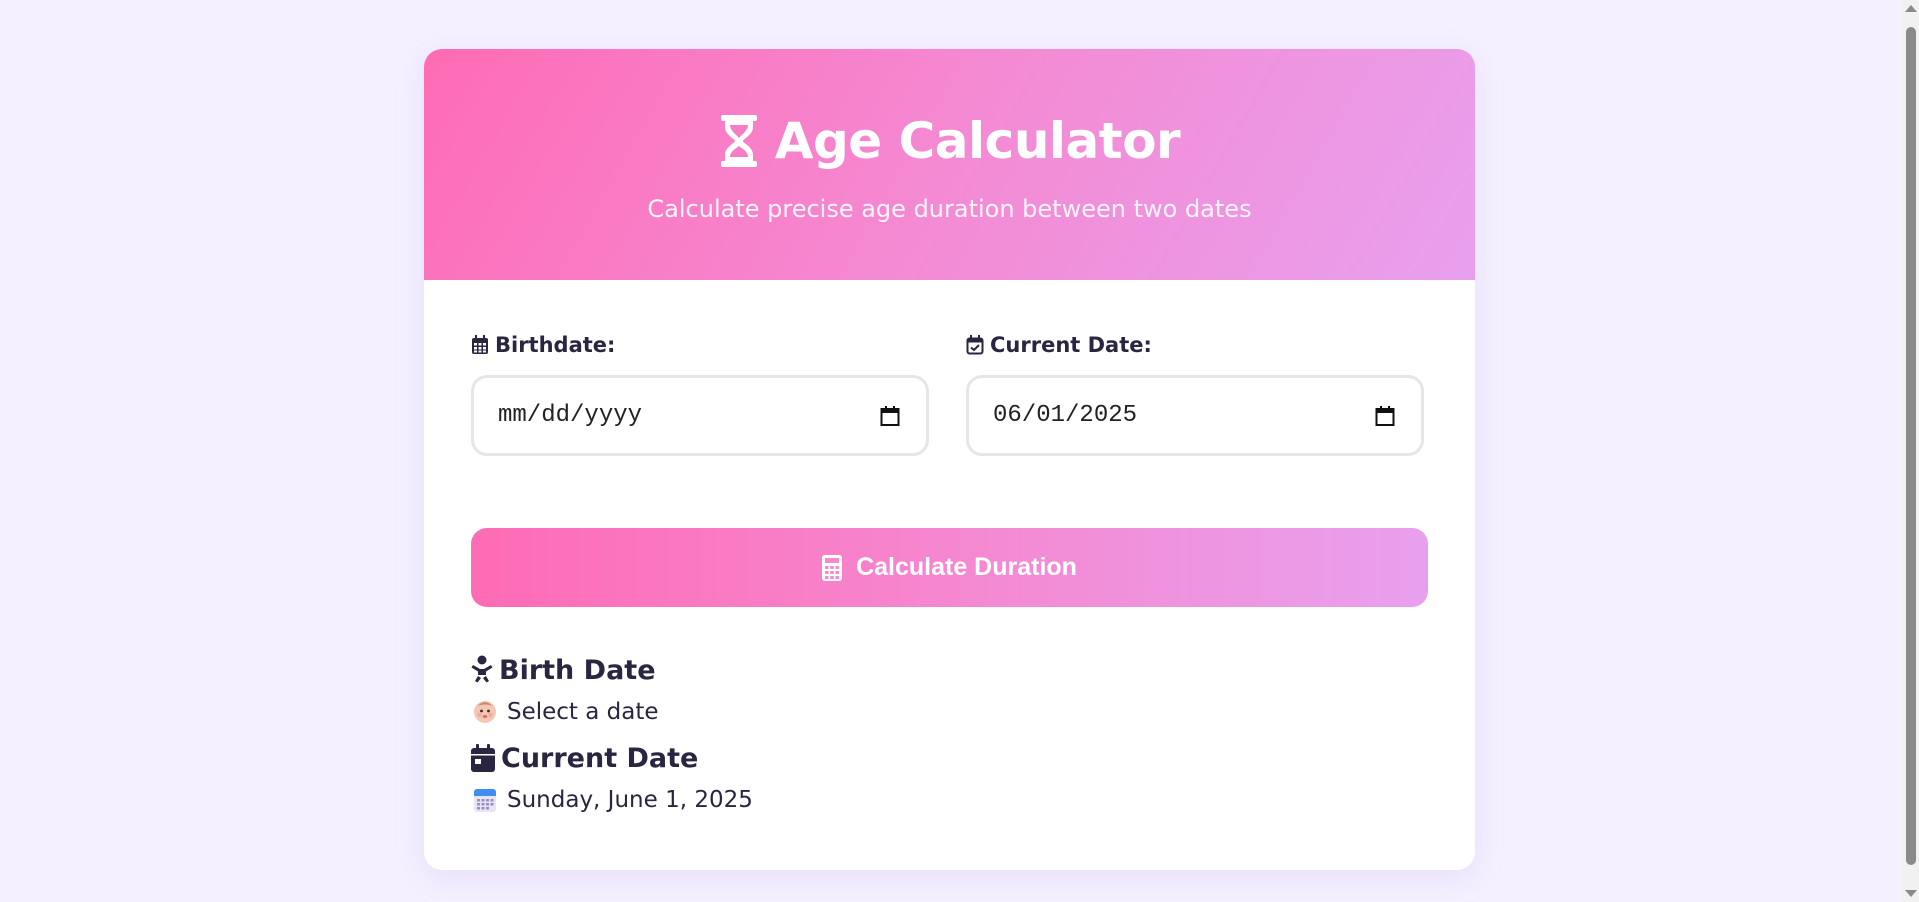  I want to click on calendar-day-icon, so click(483, 758).